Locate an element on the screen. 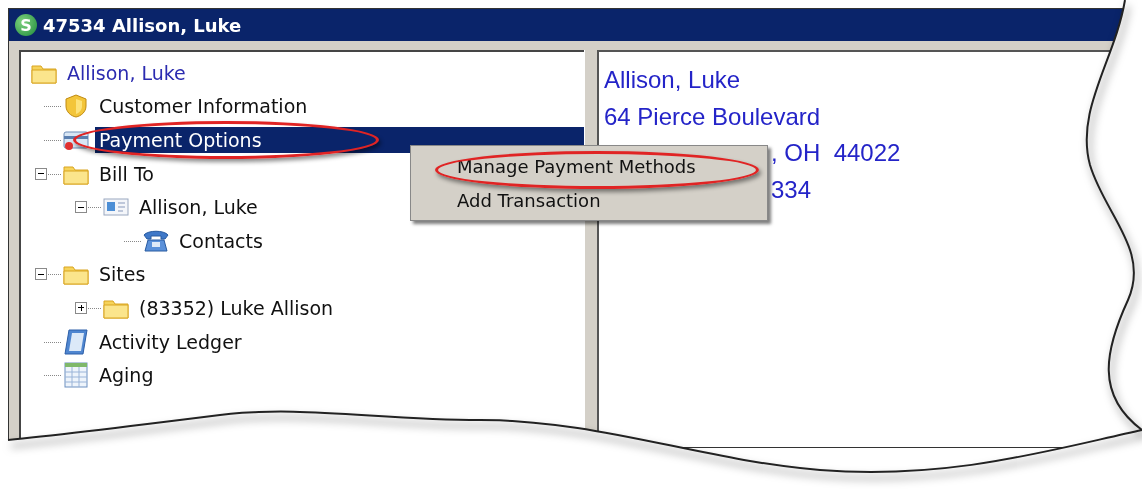 The width and height of the screenshot is (1142, 489). address-line: Allison, Luke is located at coordinates (672, 79).